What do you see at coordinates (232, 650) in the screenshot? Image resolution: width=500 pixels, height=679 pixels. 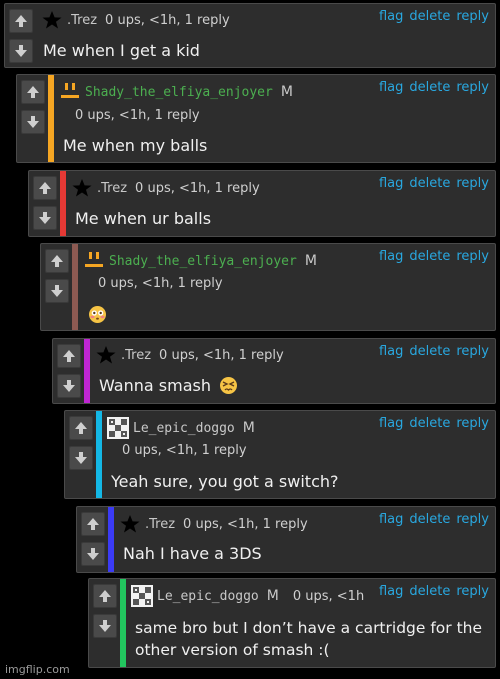 I see `comment-text-line: other version of smash :(` at bounding box center [232, 650].